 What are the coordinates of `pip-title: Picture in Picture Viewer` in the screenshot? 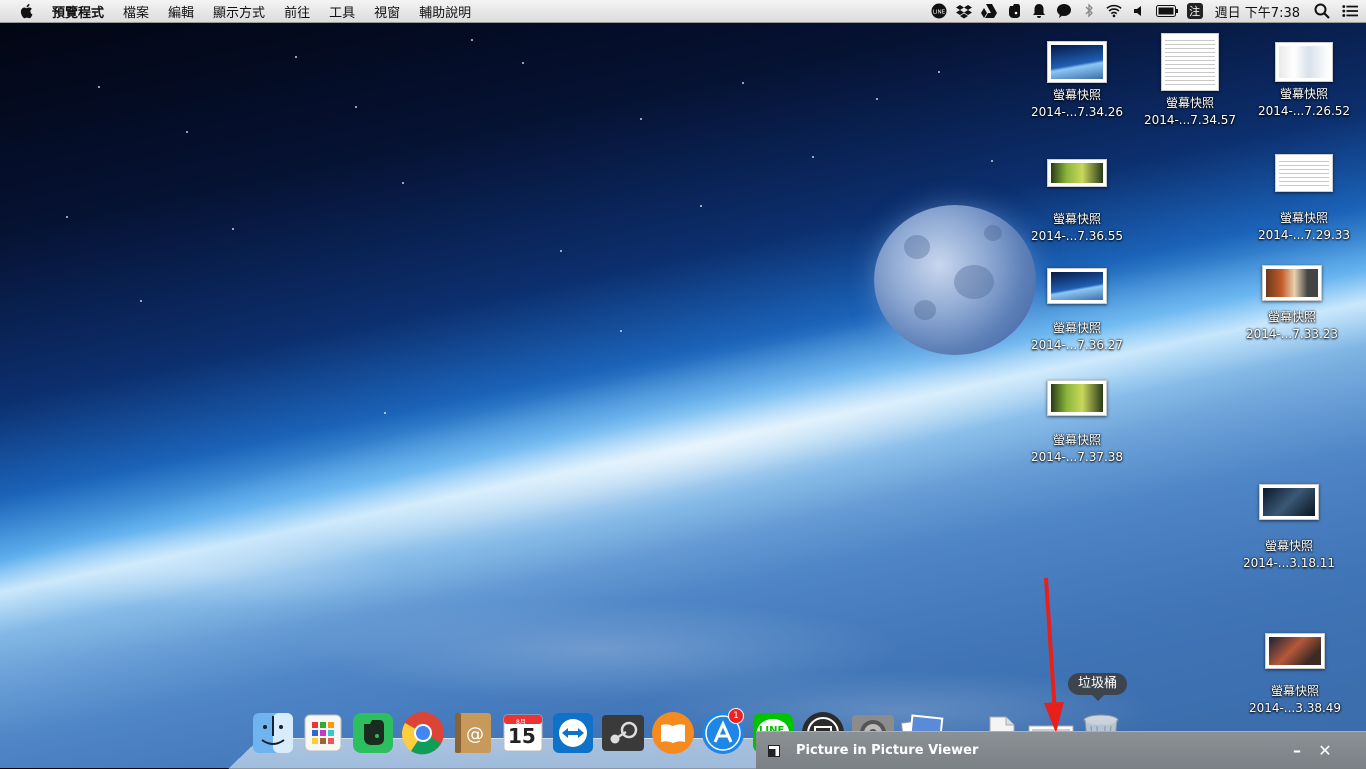 It's located at (887, 750).